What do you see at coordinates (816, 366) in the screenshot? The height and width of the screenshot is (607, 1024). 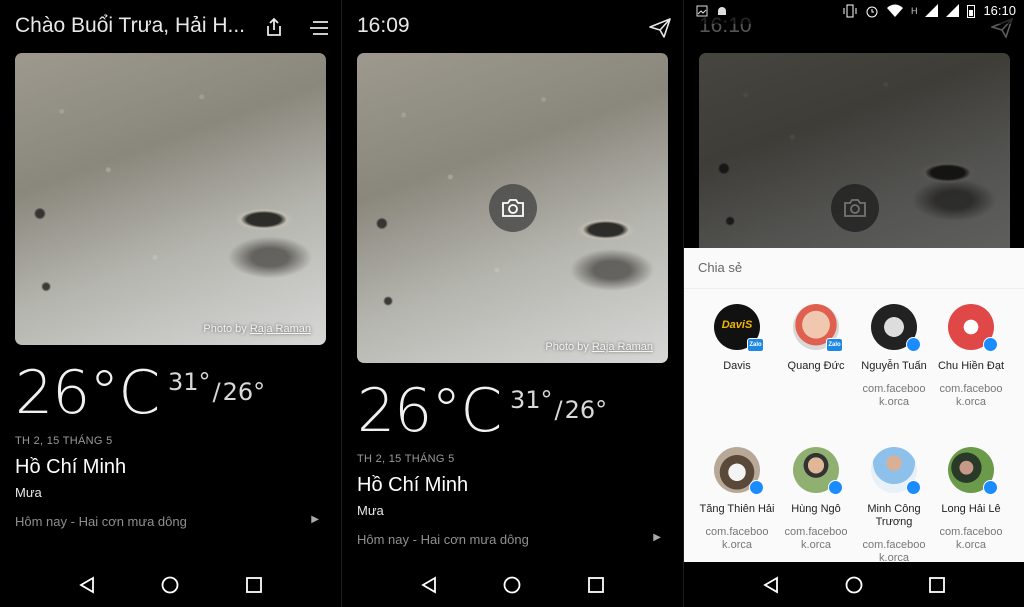 I see `share-target-name: Quang Đức` at bounding box center [816, 366].